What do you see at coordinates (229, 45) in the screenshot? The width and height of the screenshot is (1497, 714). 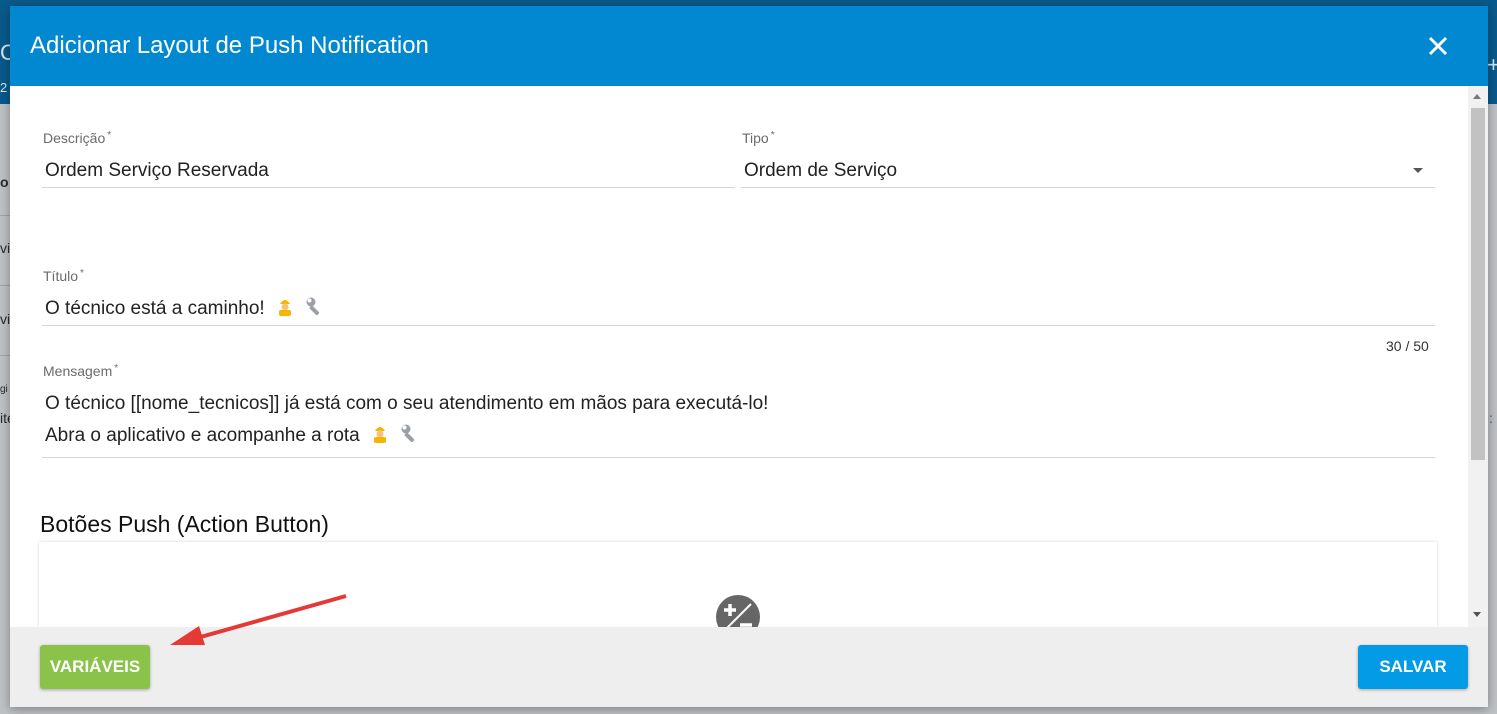 I see `modal-title: Adicionar Layout de Push Notification` at bounding box center [229, 45].